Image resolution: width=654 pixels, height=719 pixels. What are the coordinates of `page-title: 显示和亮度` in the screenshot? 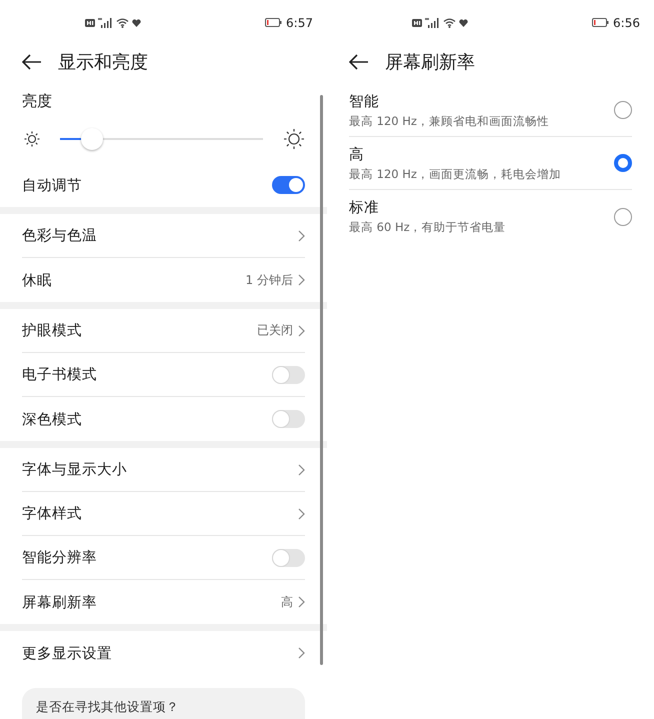 It's located at (103, 62).